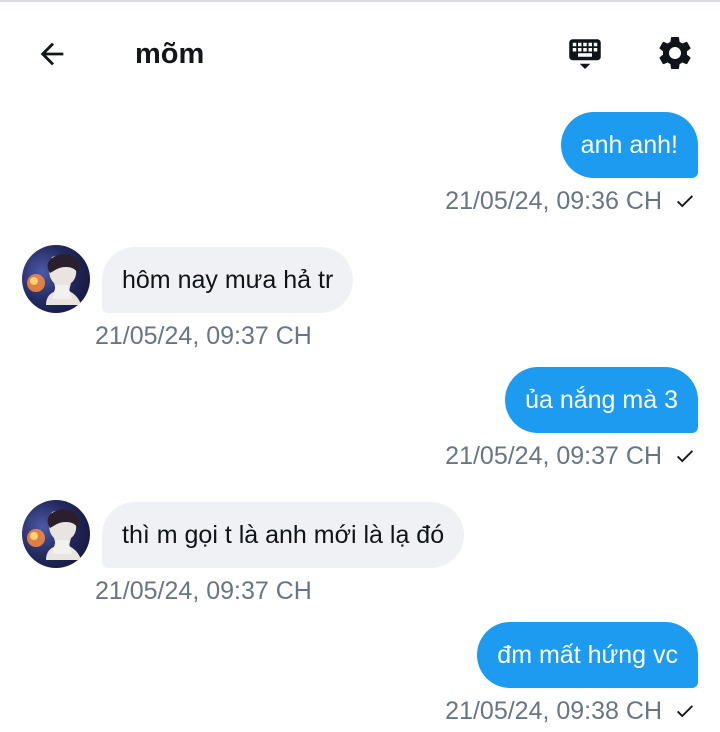 The width and height of the screenshot is (720, 732). Describe the element at coordinates (553, 201) in the screenshot. I see `timestamp-text: 21/05/24, 09:36 CH` at that location.